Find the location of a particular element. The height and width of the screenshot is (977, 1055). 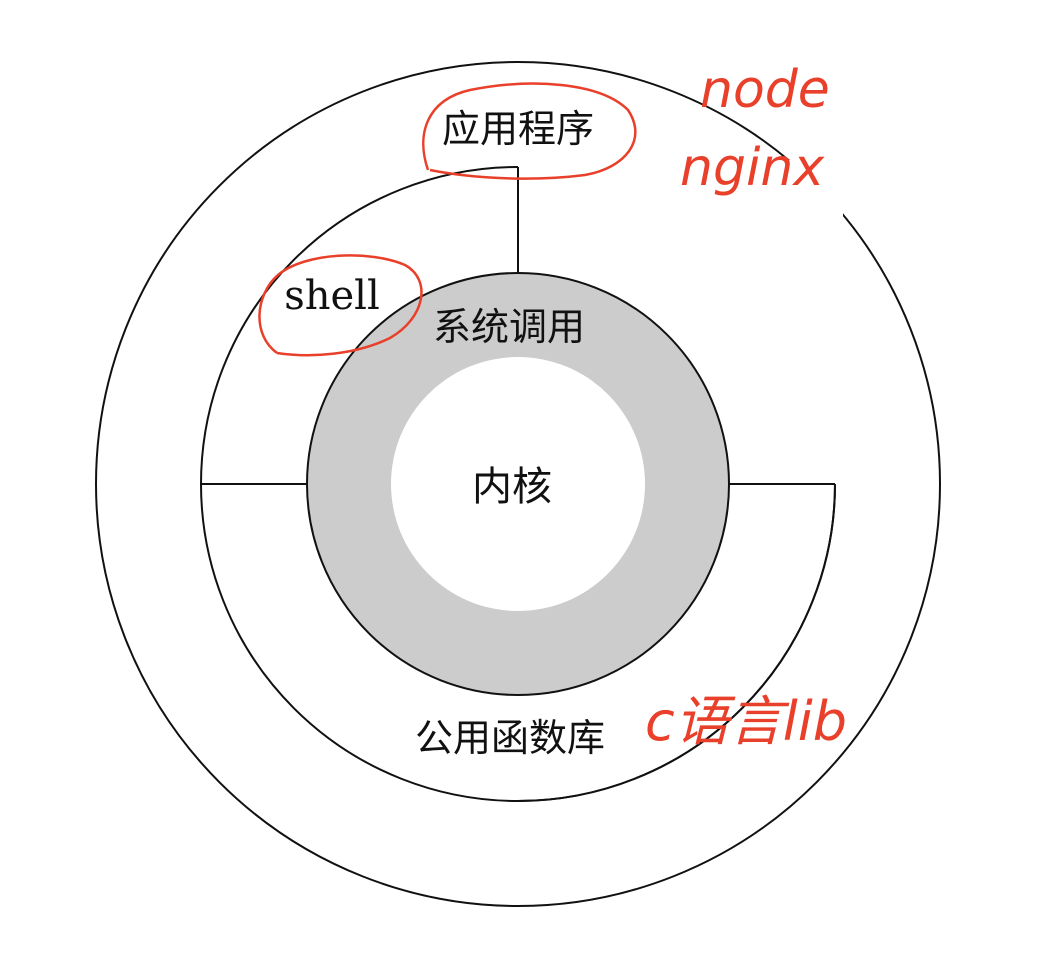

library-label: 公用函数库 is located at coordinates (510, 738).